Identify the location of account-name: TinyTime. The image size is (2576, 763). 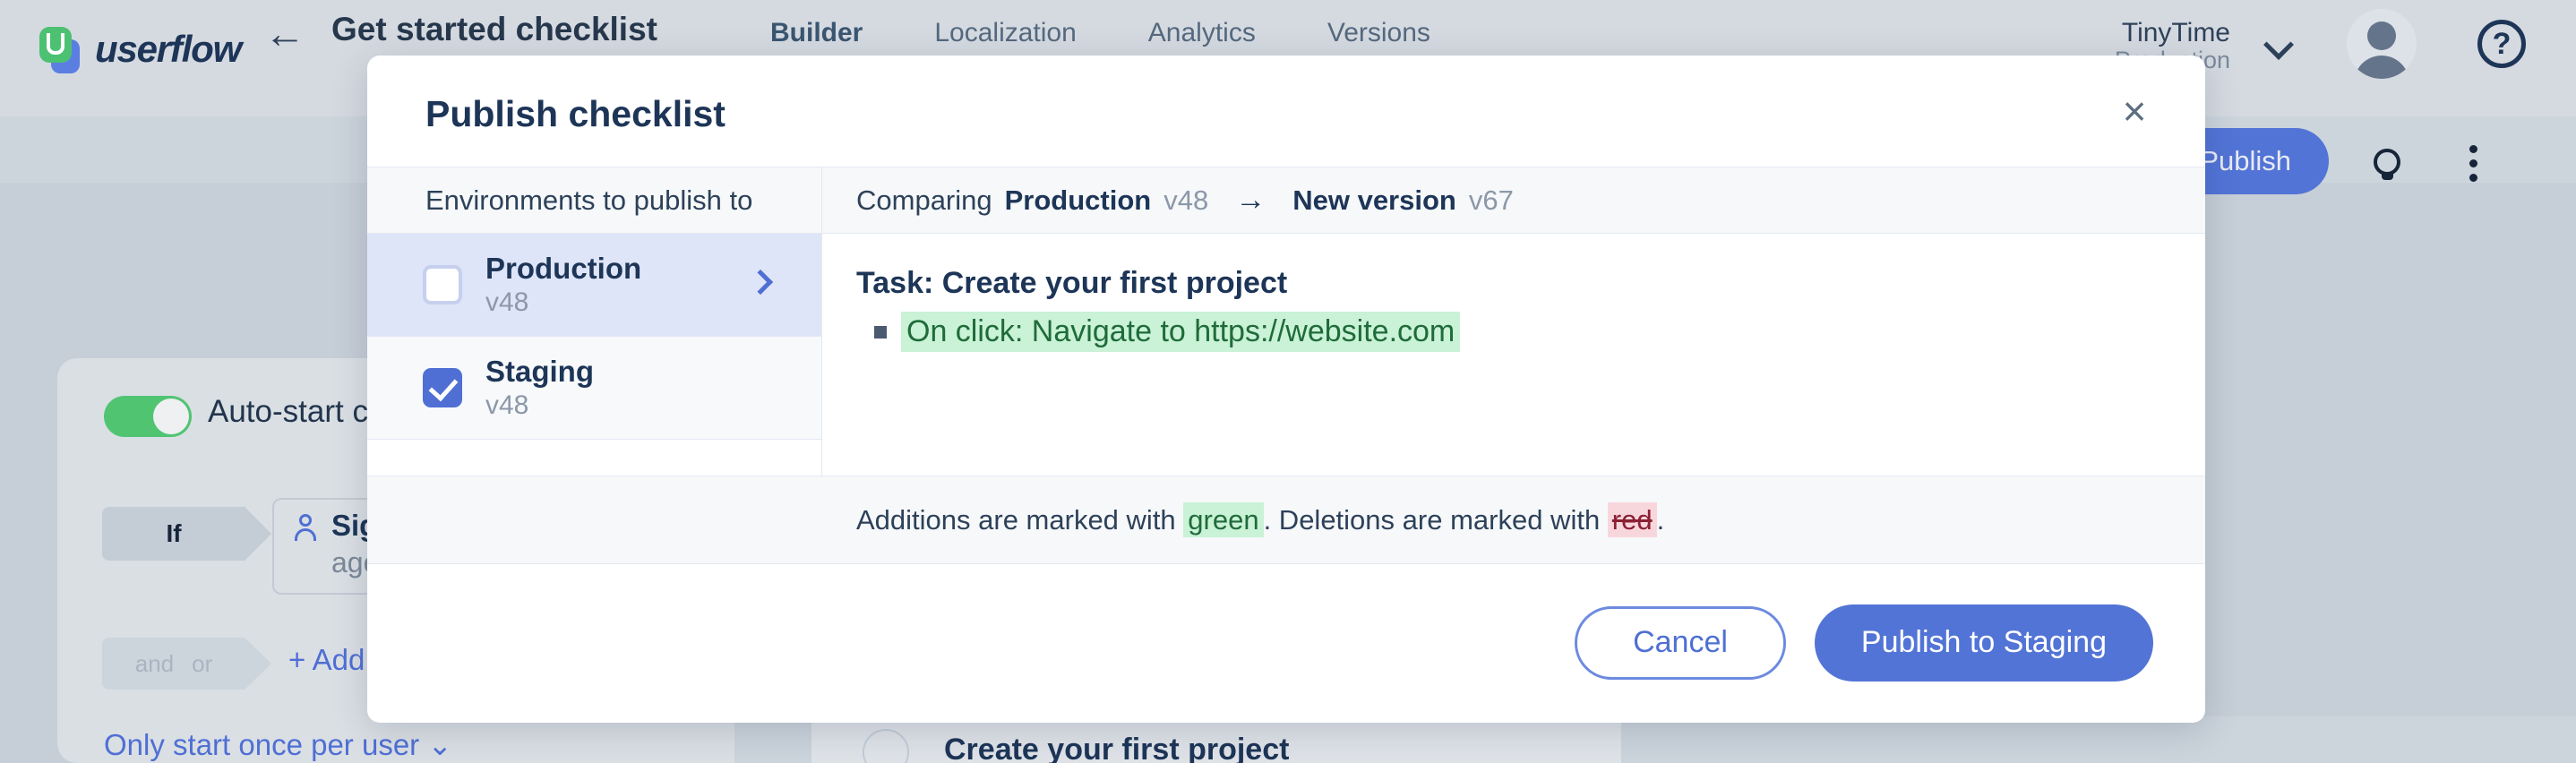
(2175, 32).